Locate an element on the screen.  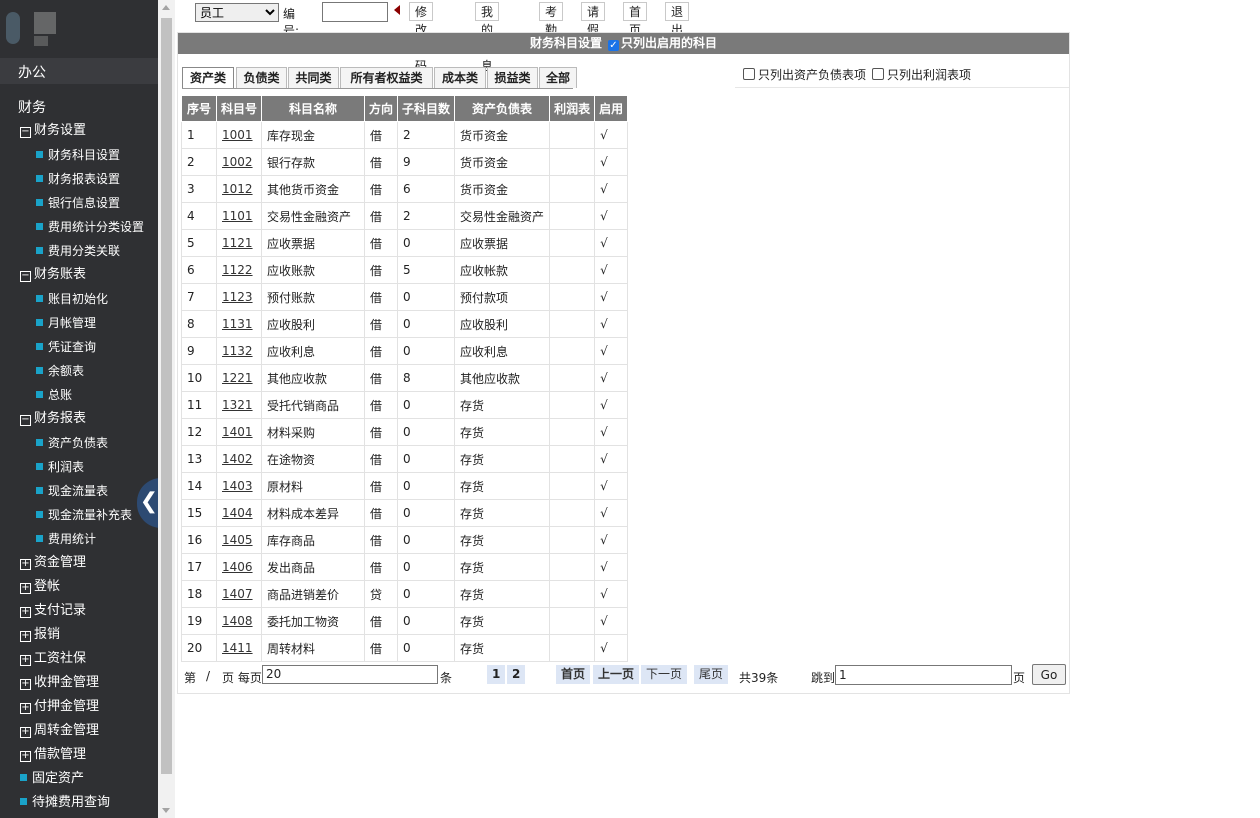
sidebar-collapsed-group-4: + 工资社保 is located at coordinates (53, 659).